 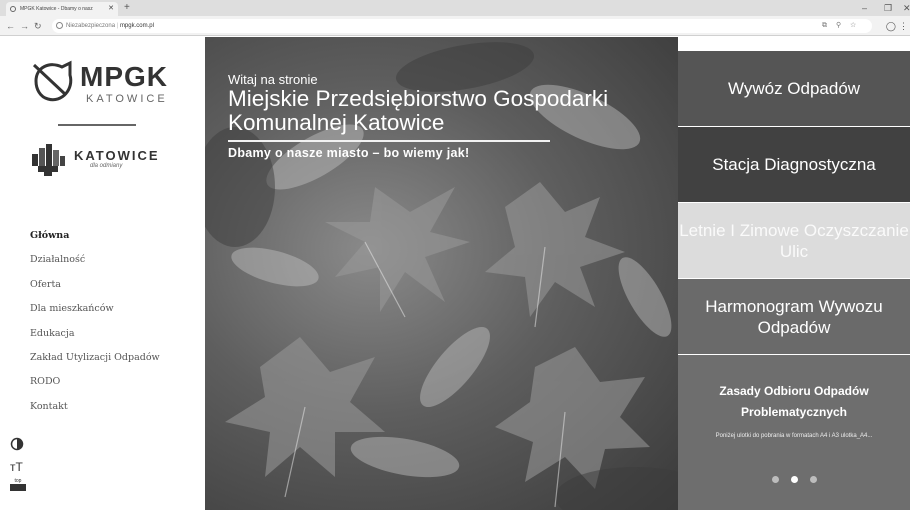 I want to click on hero-slogan: Dbamy o nasze miasto – bo wiemy jak!, so click(x=349, y=153).